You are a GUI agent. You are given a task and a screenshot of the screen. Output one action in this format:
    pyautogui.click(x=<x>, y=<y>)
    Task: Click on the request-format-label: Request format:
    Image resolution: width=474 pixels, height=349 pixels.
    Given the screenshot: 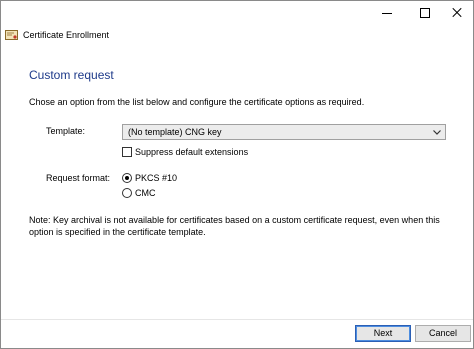 What is the action you would take?
    pyautogui.click(x=78, y=178)
    